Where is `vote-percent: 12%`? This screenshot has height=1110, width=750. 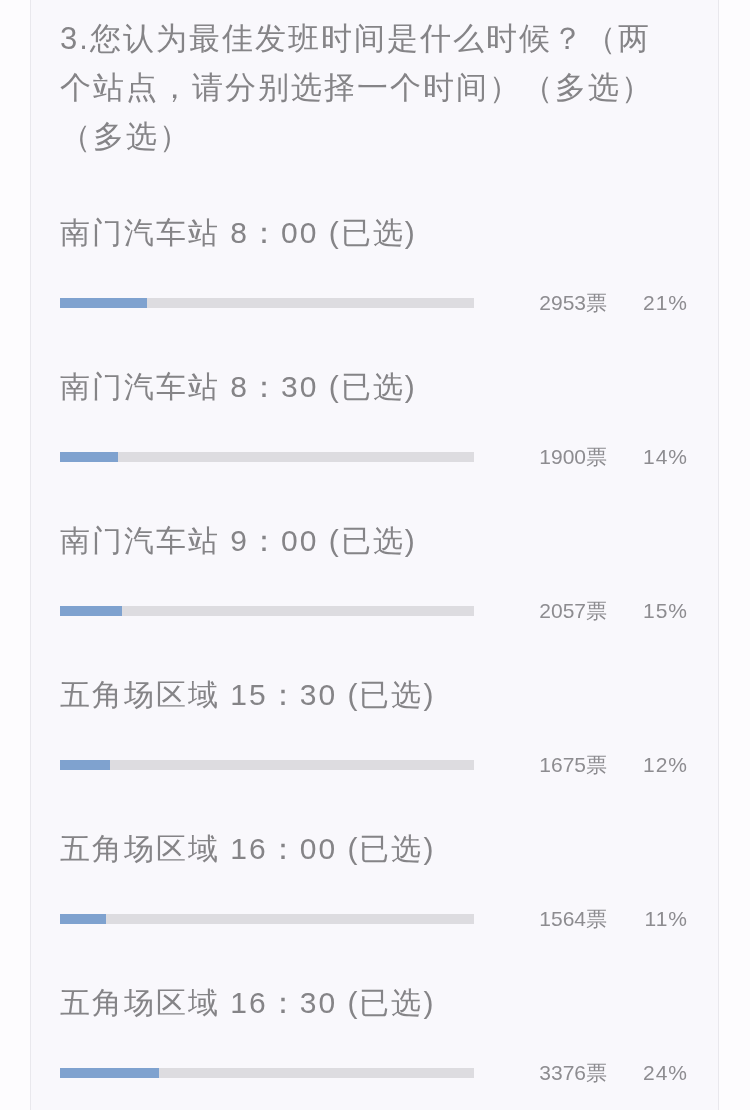
vote-percent: 12% is located at coordinates (665, 764).